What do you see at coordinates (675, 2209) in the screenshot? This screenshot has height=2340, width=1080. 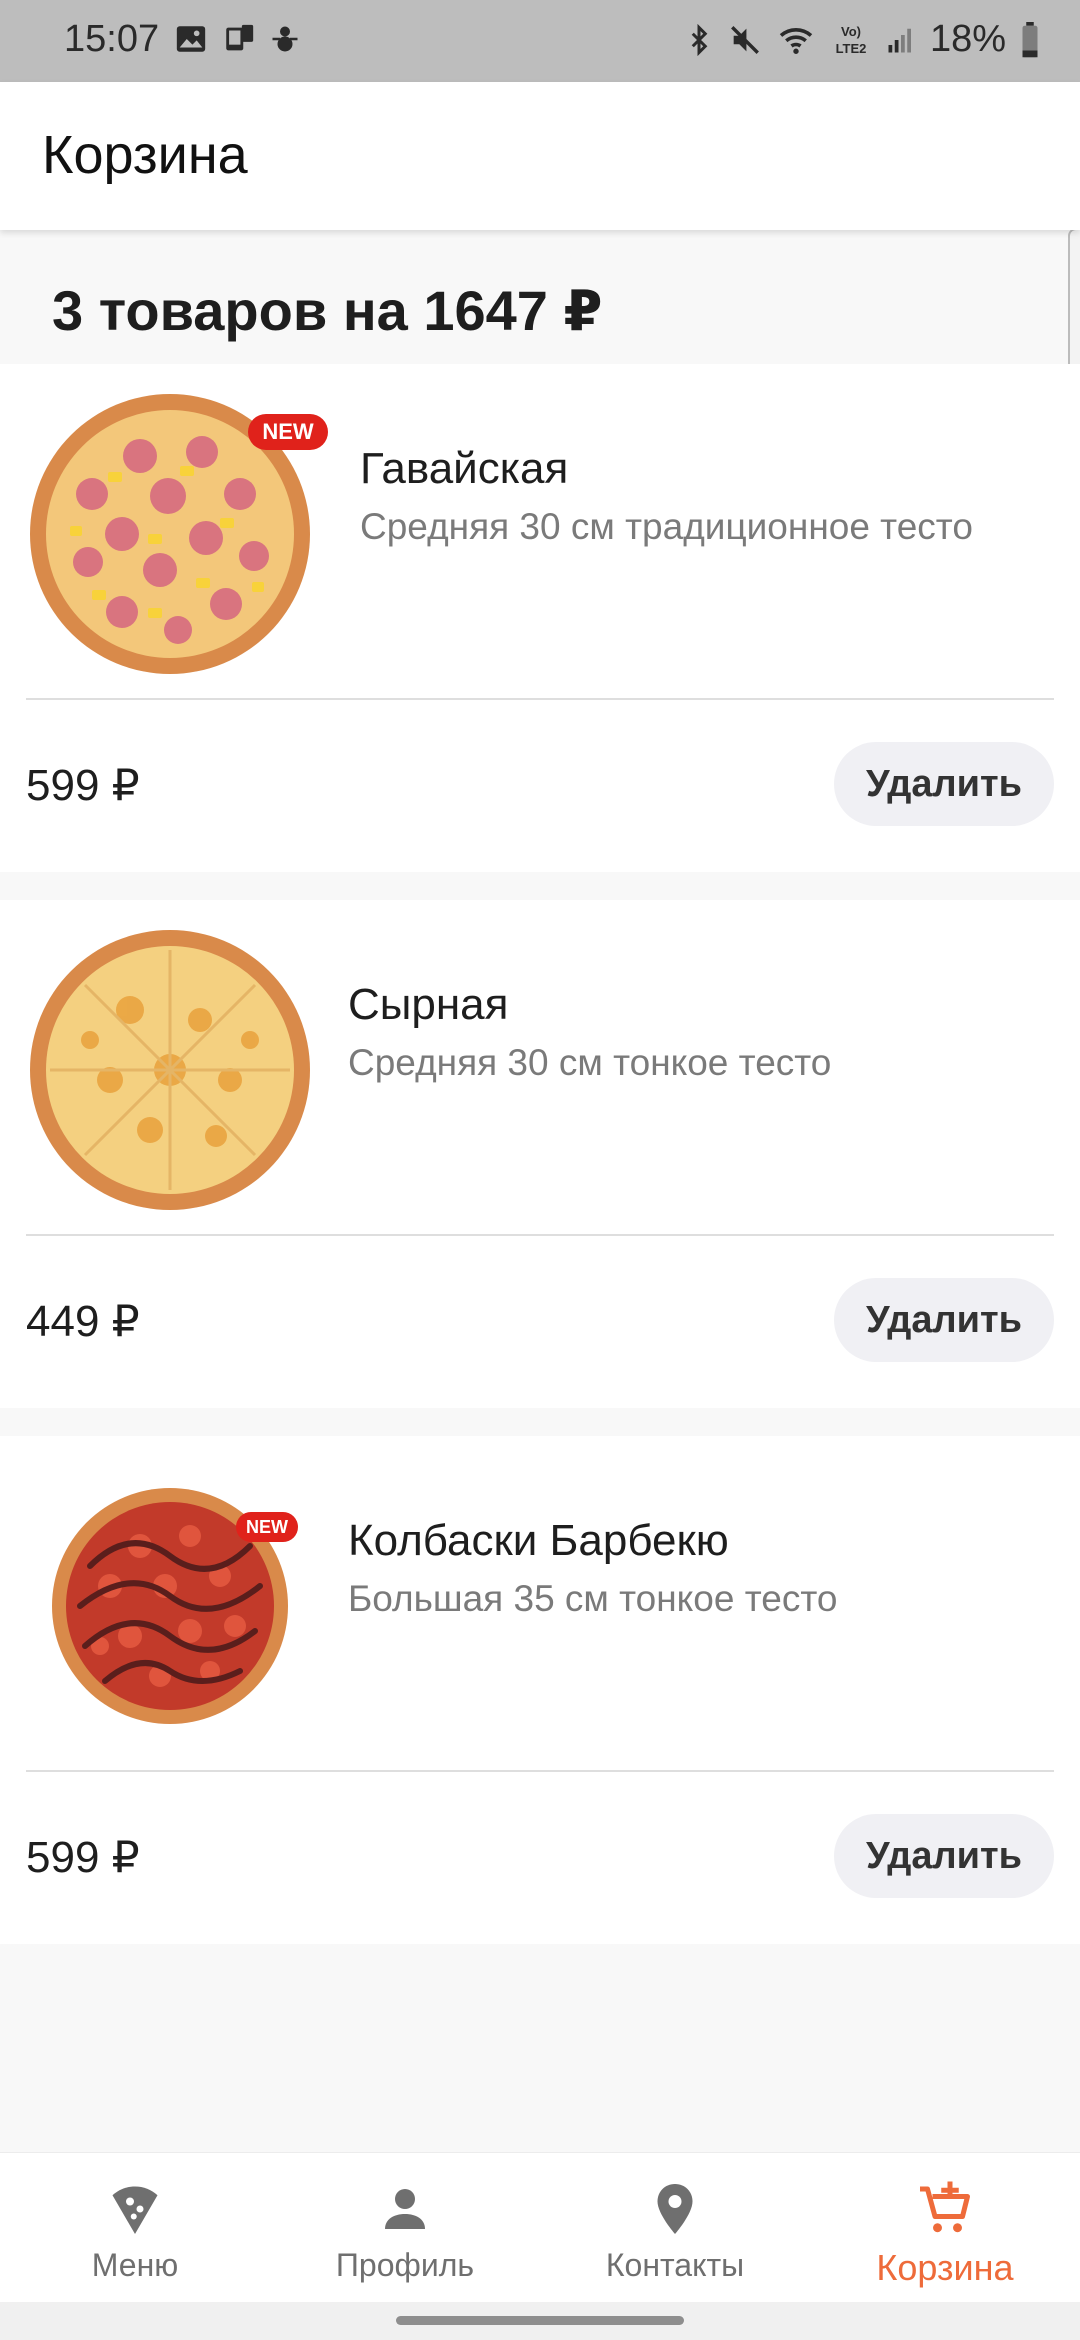 I see `location-pin-icon` at bounding box center [675, 2209].